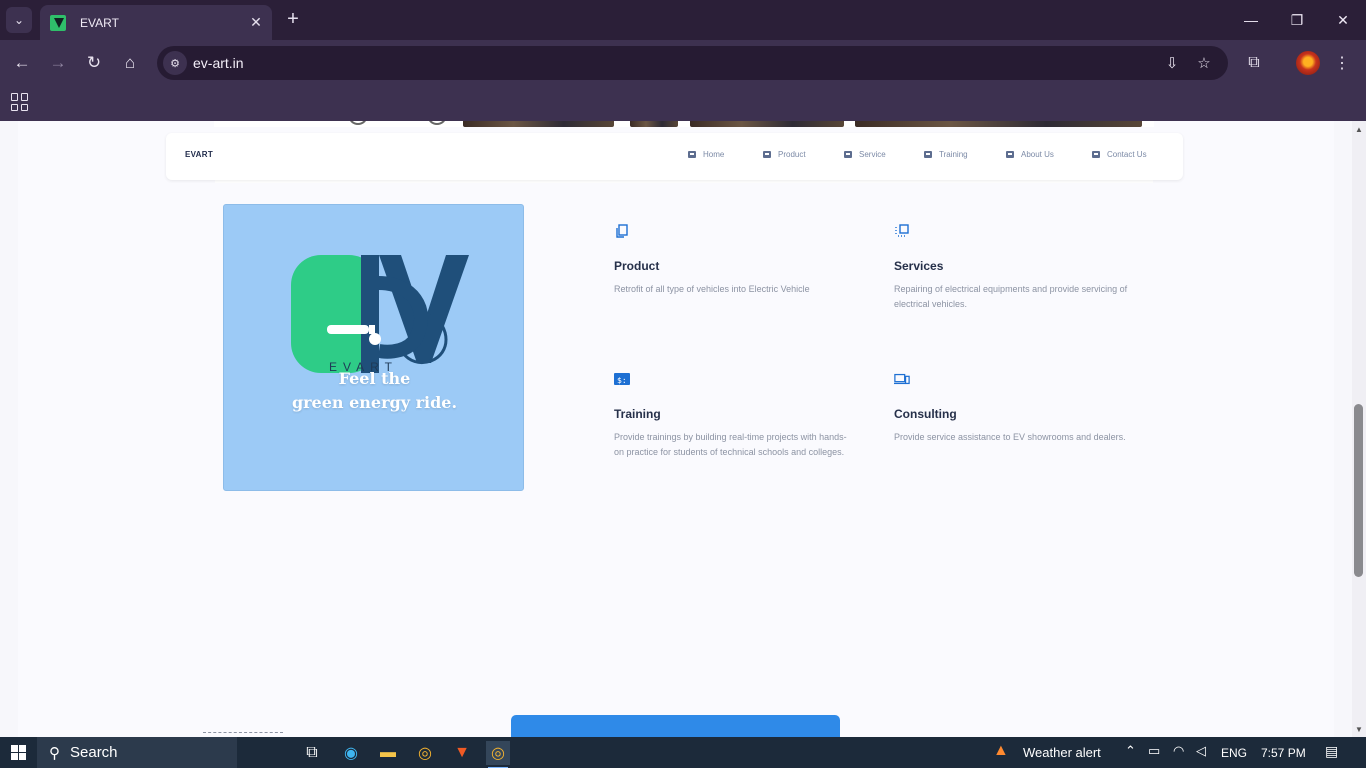 The image size is (1366, 768). Describe the element at coordinates (256, 22) in the screenshot. I see `tab-close-icon: ✕` at that location.